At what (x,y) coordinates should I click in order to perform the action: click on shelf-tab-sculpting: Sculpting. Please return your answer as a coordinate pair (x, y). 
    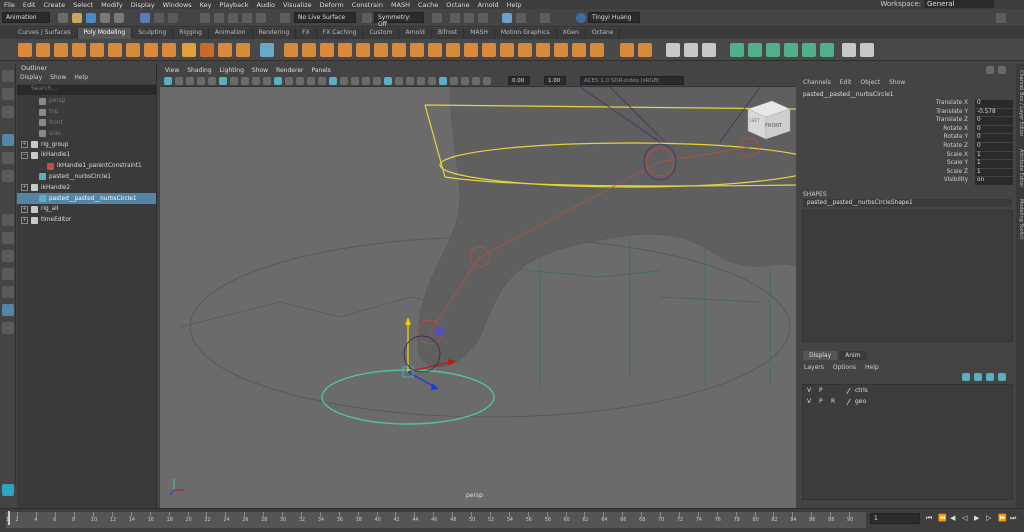
    Looking at the image, I should click on (153, 33).